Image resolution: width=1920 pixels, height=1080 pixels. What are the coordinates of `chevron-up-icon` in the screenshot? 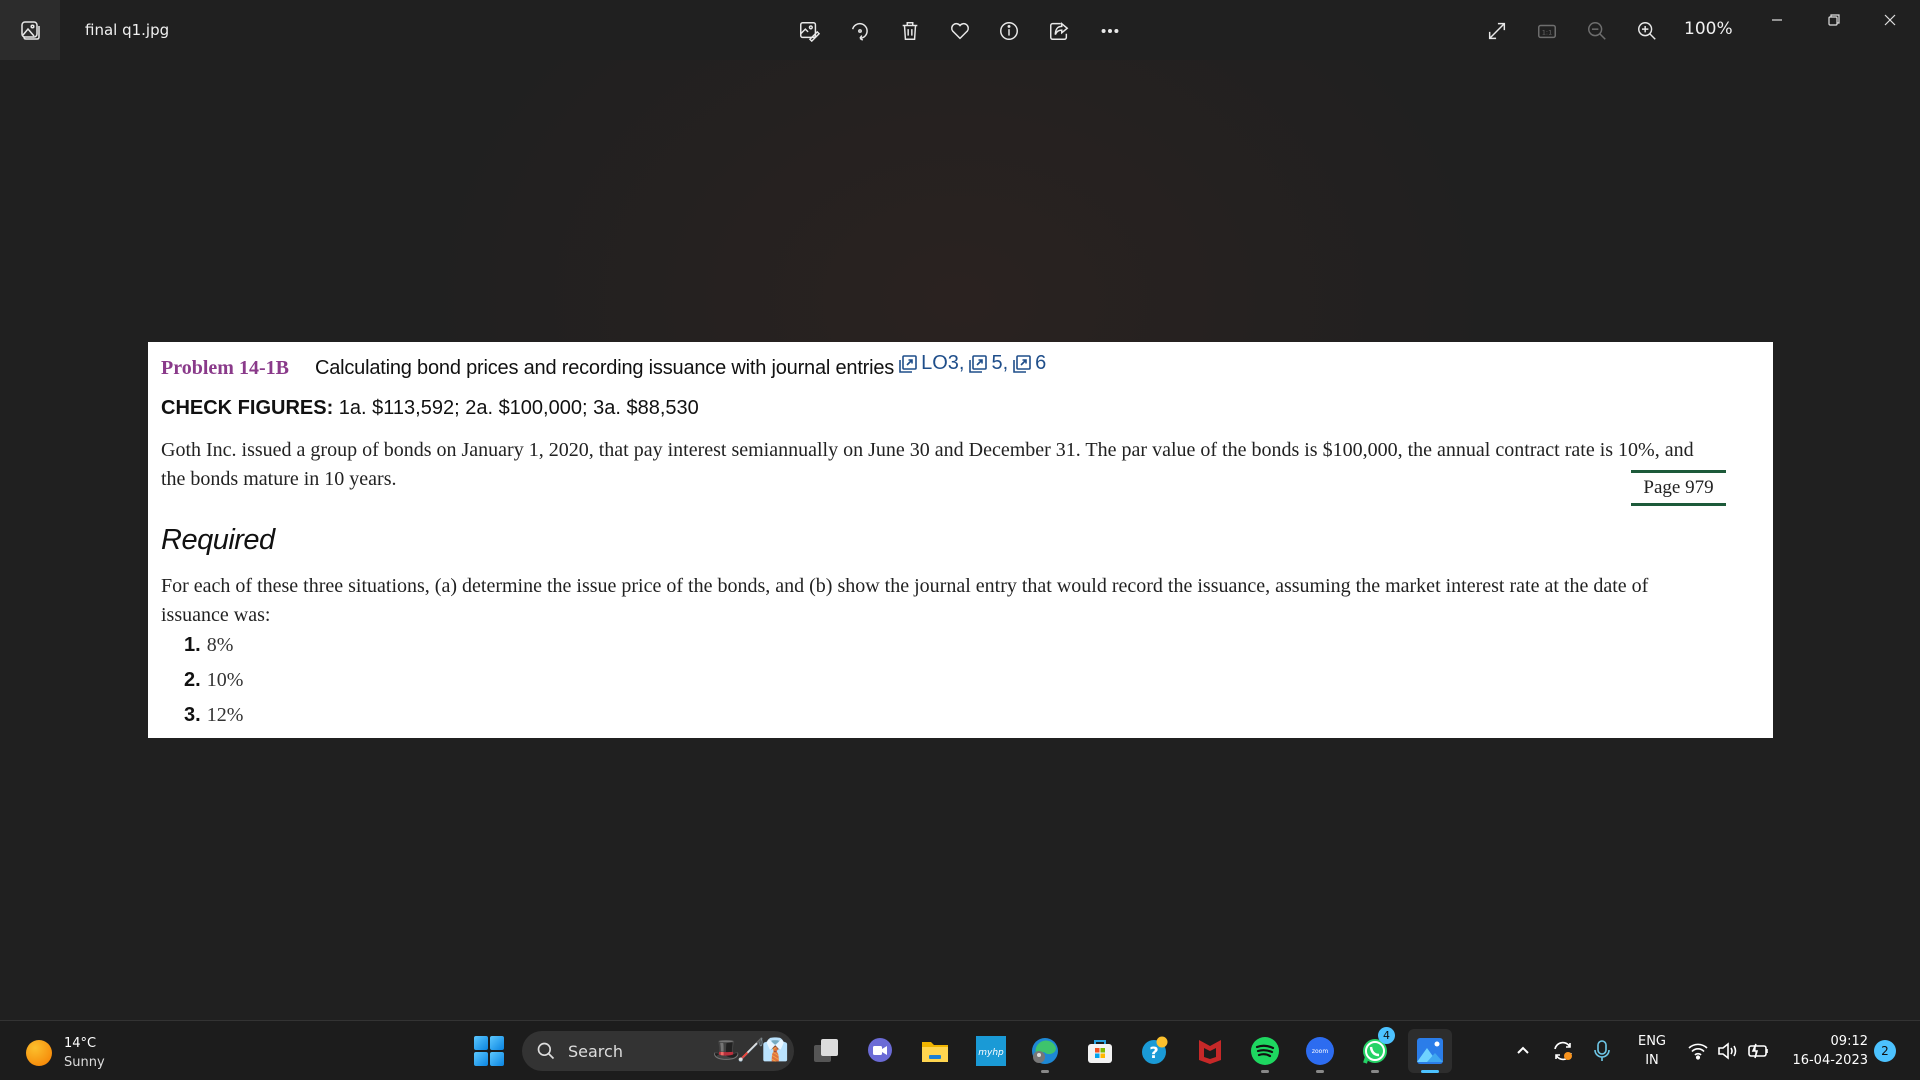 It's located at (1523, 1050).